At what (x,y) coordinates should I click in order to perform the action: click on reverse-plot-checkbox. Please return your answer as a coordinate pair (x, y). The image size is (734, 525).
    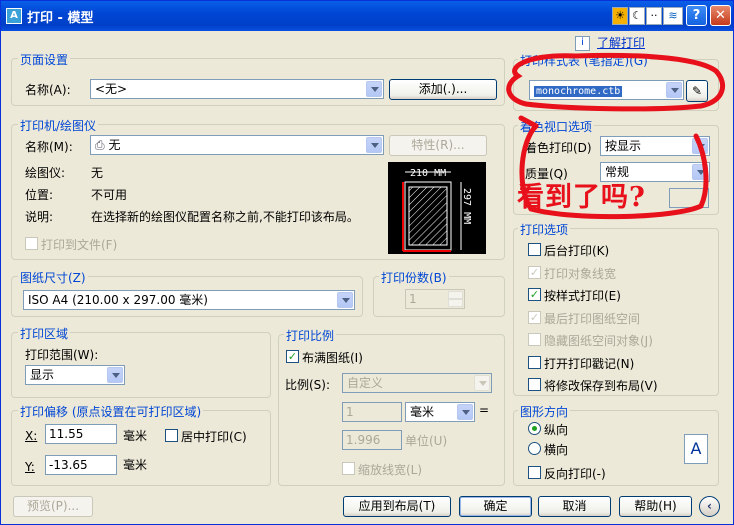
    Looking at the image, I should click on (534, 472).